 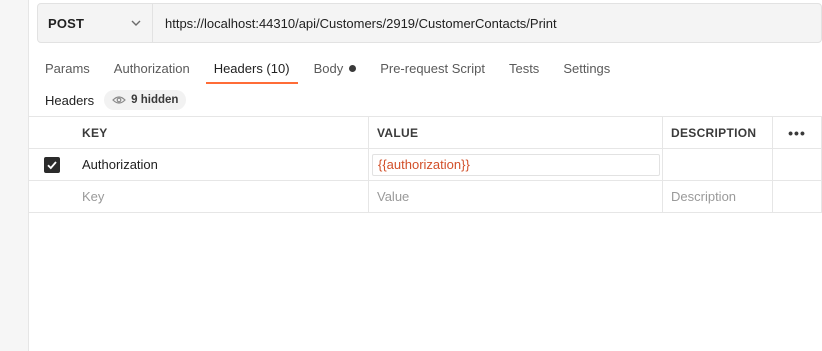 I want to click on new-value-input: Value, so click(x=516, y=196).